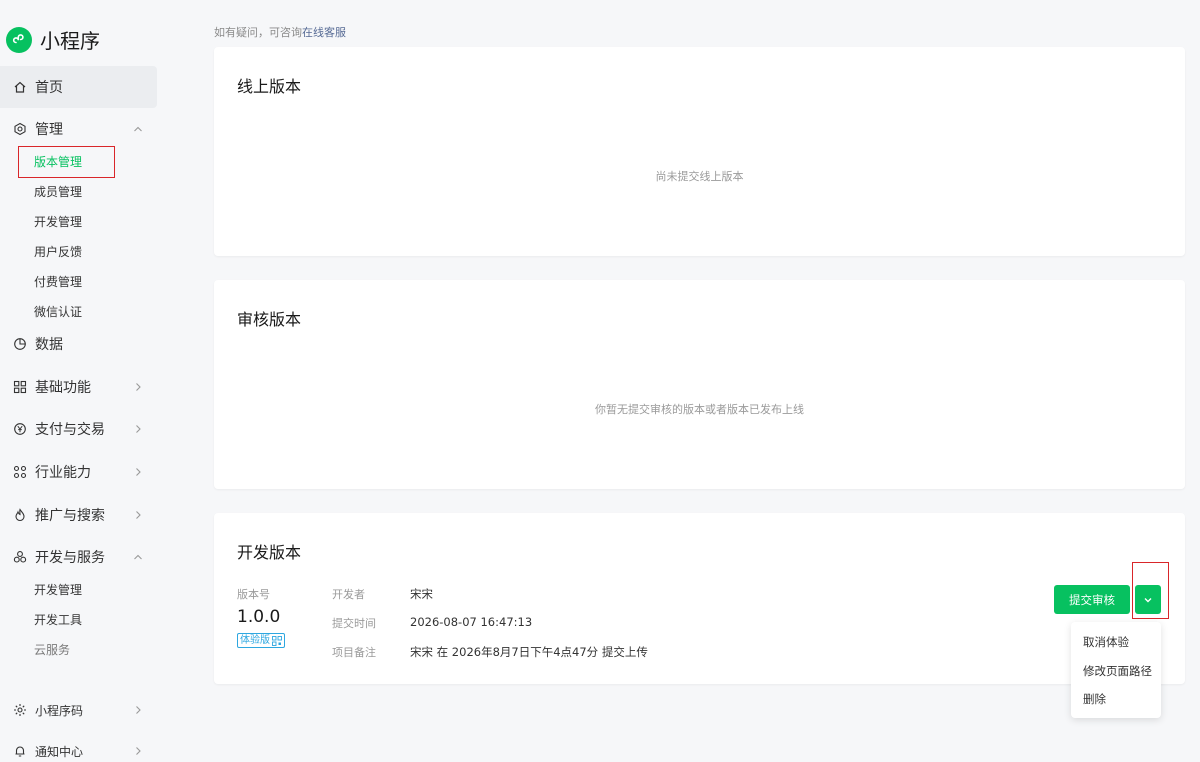  What do you see at coordinates (255, 640) in the screenshot?
I see `trial-version-tag-label: 体验版` at bounding box center [255, 640].